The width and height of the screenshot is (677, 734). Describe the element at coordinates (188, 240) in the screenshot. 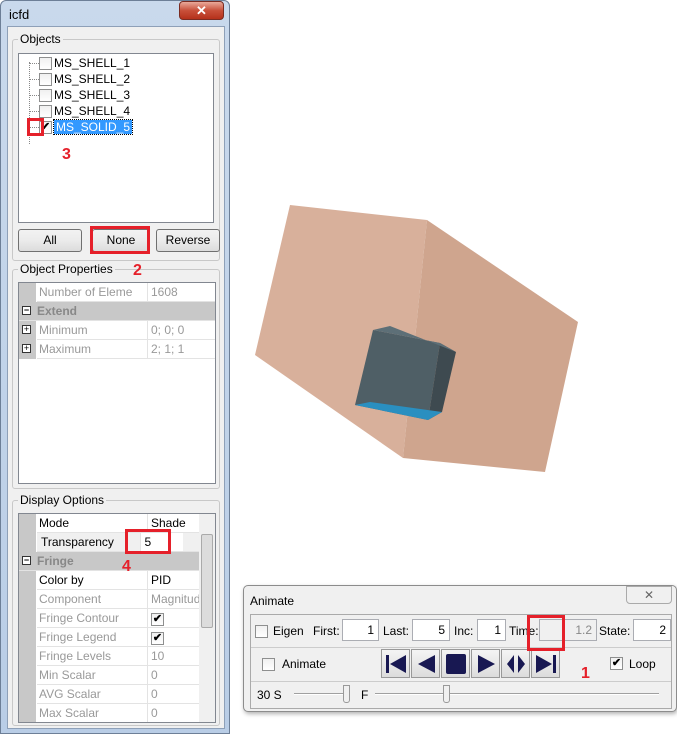

I see `reverse-button: Reverse` at that location.